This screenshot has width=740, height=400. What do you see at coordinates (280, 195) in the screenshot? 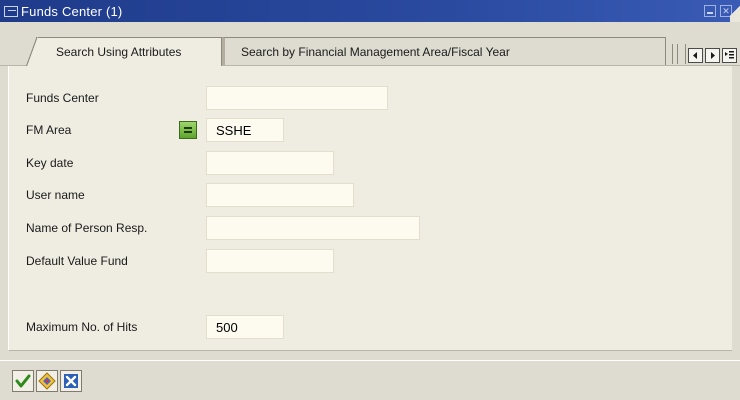
I see `user-name-input` at bounding box center [280, 195].